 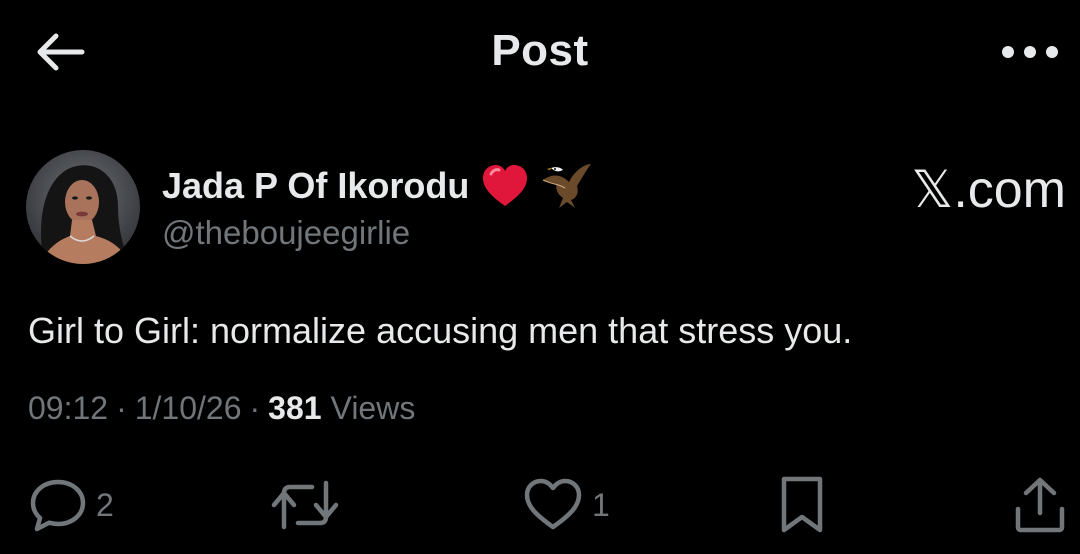 I want to click on like-button: 1, so click(x=566, y=505).